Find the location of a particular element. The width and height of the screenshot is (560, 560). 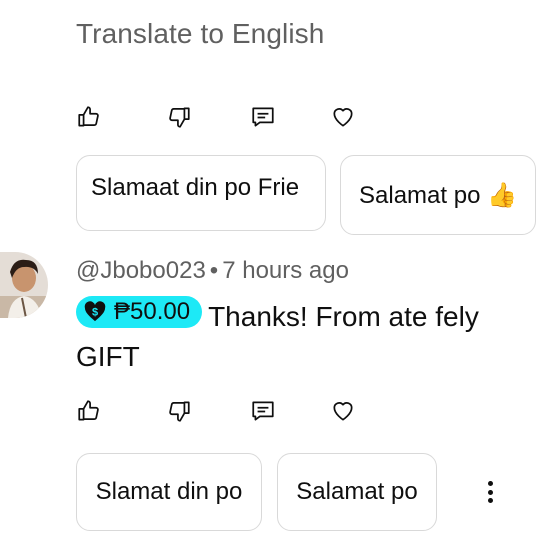

translate-link: Translate to English is located at coordinates (200, 34).